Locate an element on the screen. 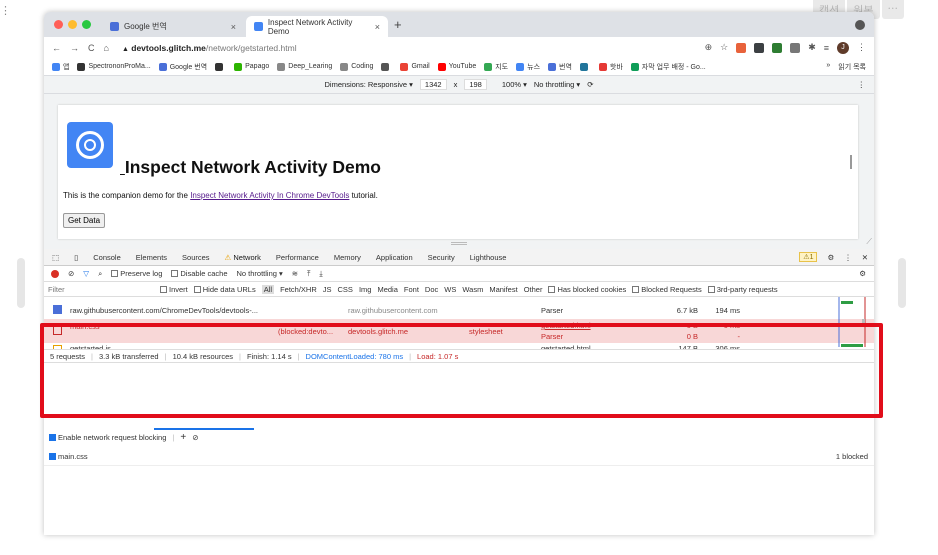 The image size is (938, 555). bookmark-item: Papago is located at coordinates (251, 66).